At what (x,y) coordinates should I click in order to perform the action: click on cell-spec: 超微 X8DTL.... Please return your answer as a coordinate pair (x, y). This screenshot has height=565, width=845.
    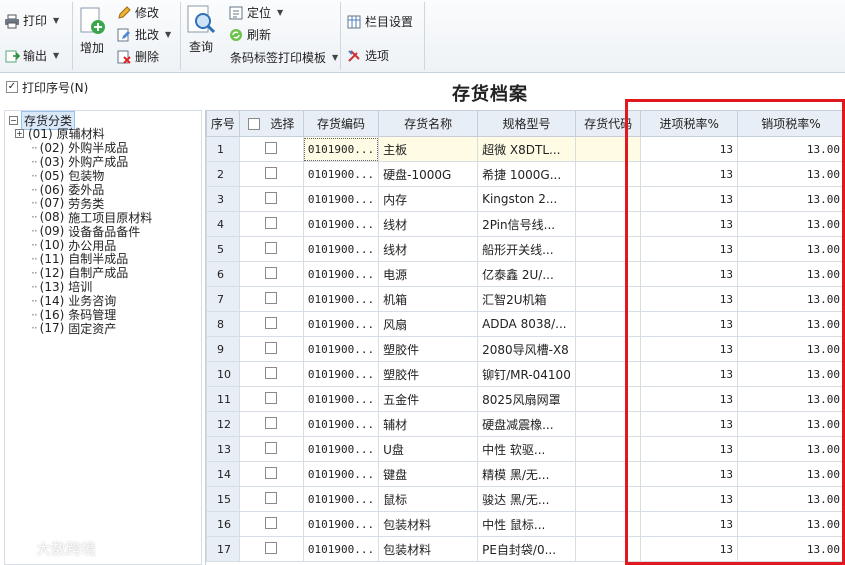
    Looking at the image, I should click on (526, 149).